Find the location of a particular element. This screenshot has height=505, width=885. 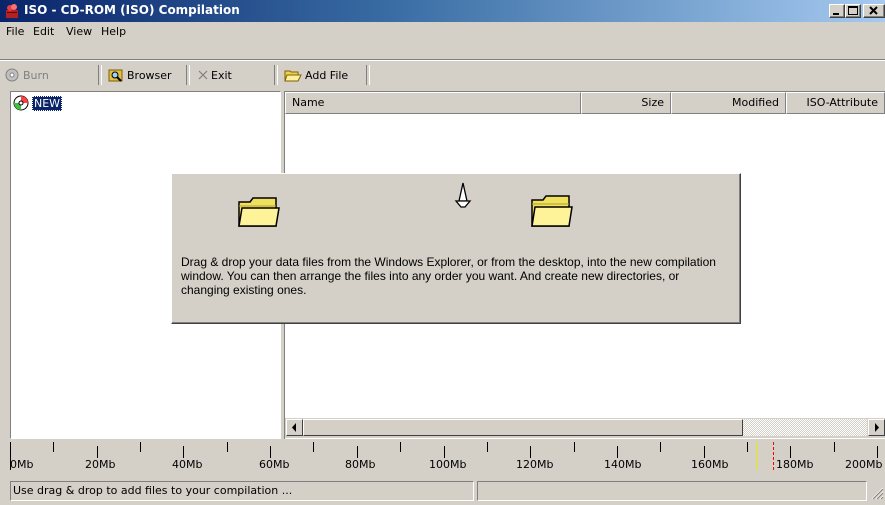

ruler-label-80: 80Mb is located at coordinates (360, 464).